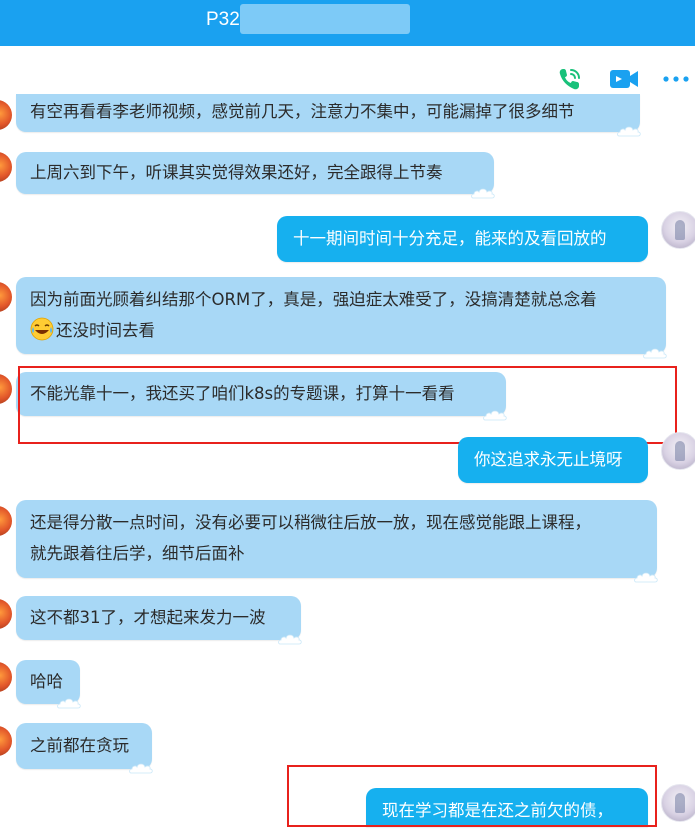 The image size is (695, 834). Describe the element at coordinates (302, 111) in the screenshot. I see `message-text: 有空再看看李老师视频，感觉前几天，注意力不集中，可能漏掉了很多细节` at that location.